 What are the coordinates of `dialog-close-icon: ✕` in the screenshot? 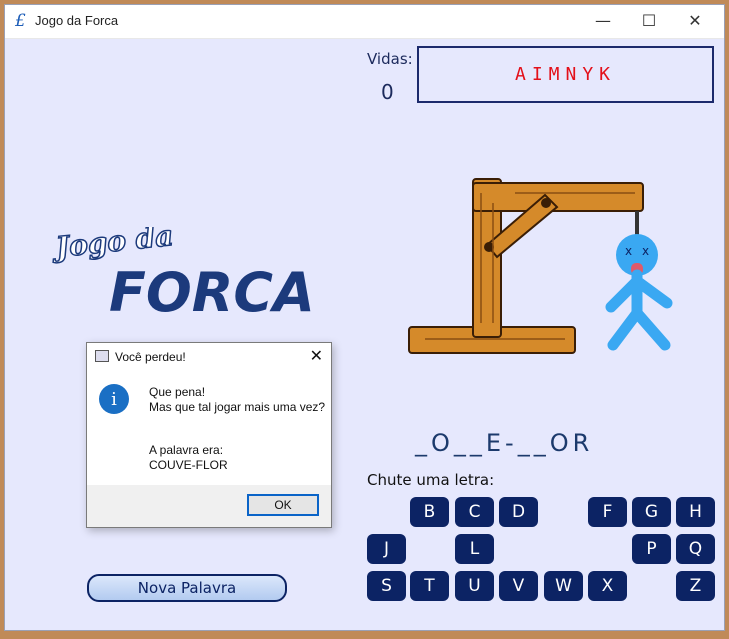 It's located at (316, 356).